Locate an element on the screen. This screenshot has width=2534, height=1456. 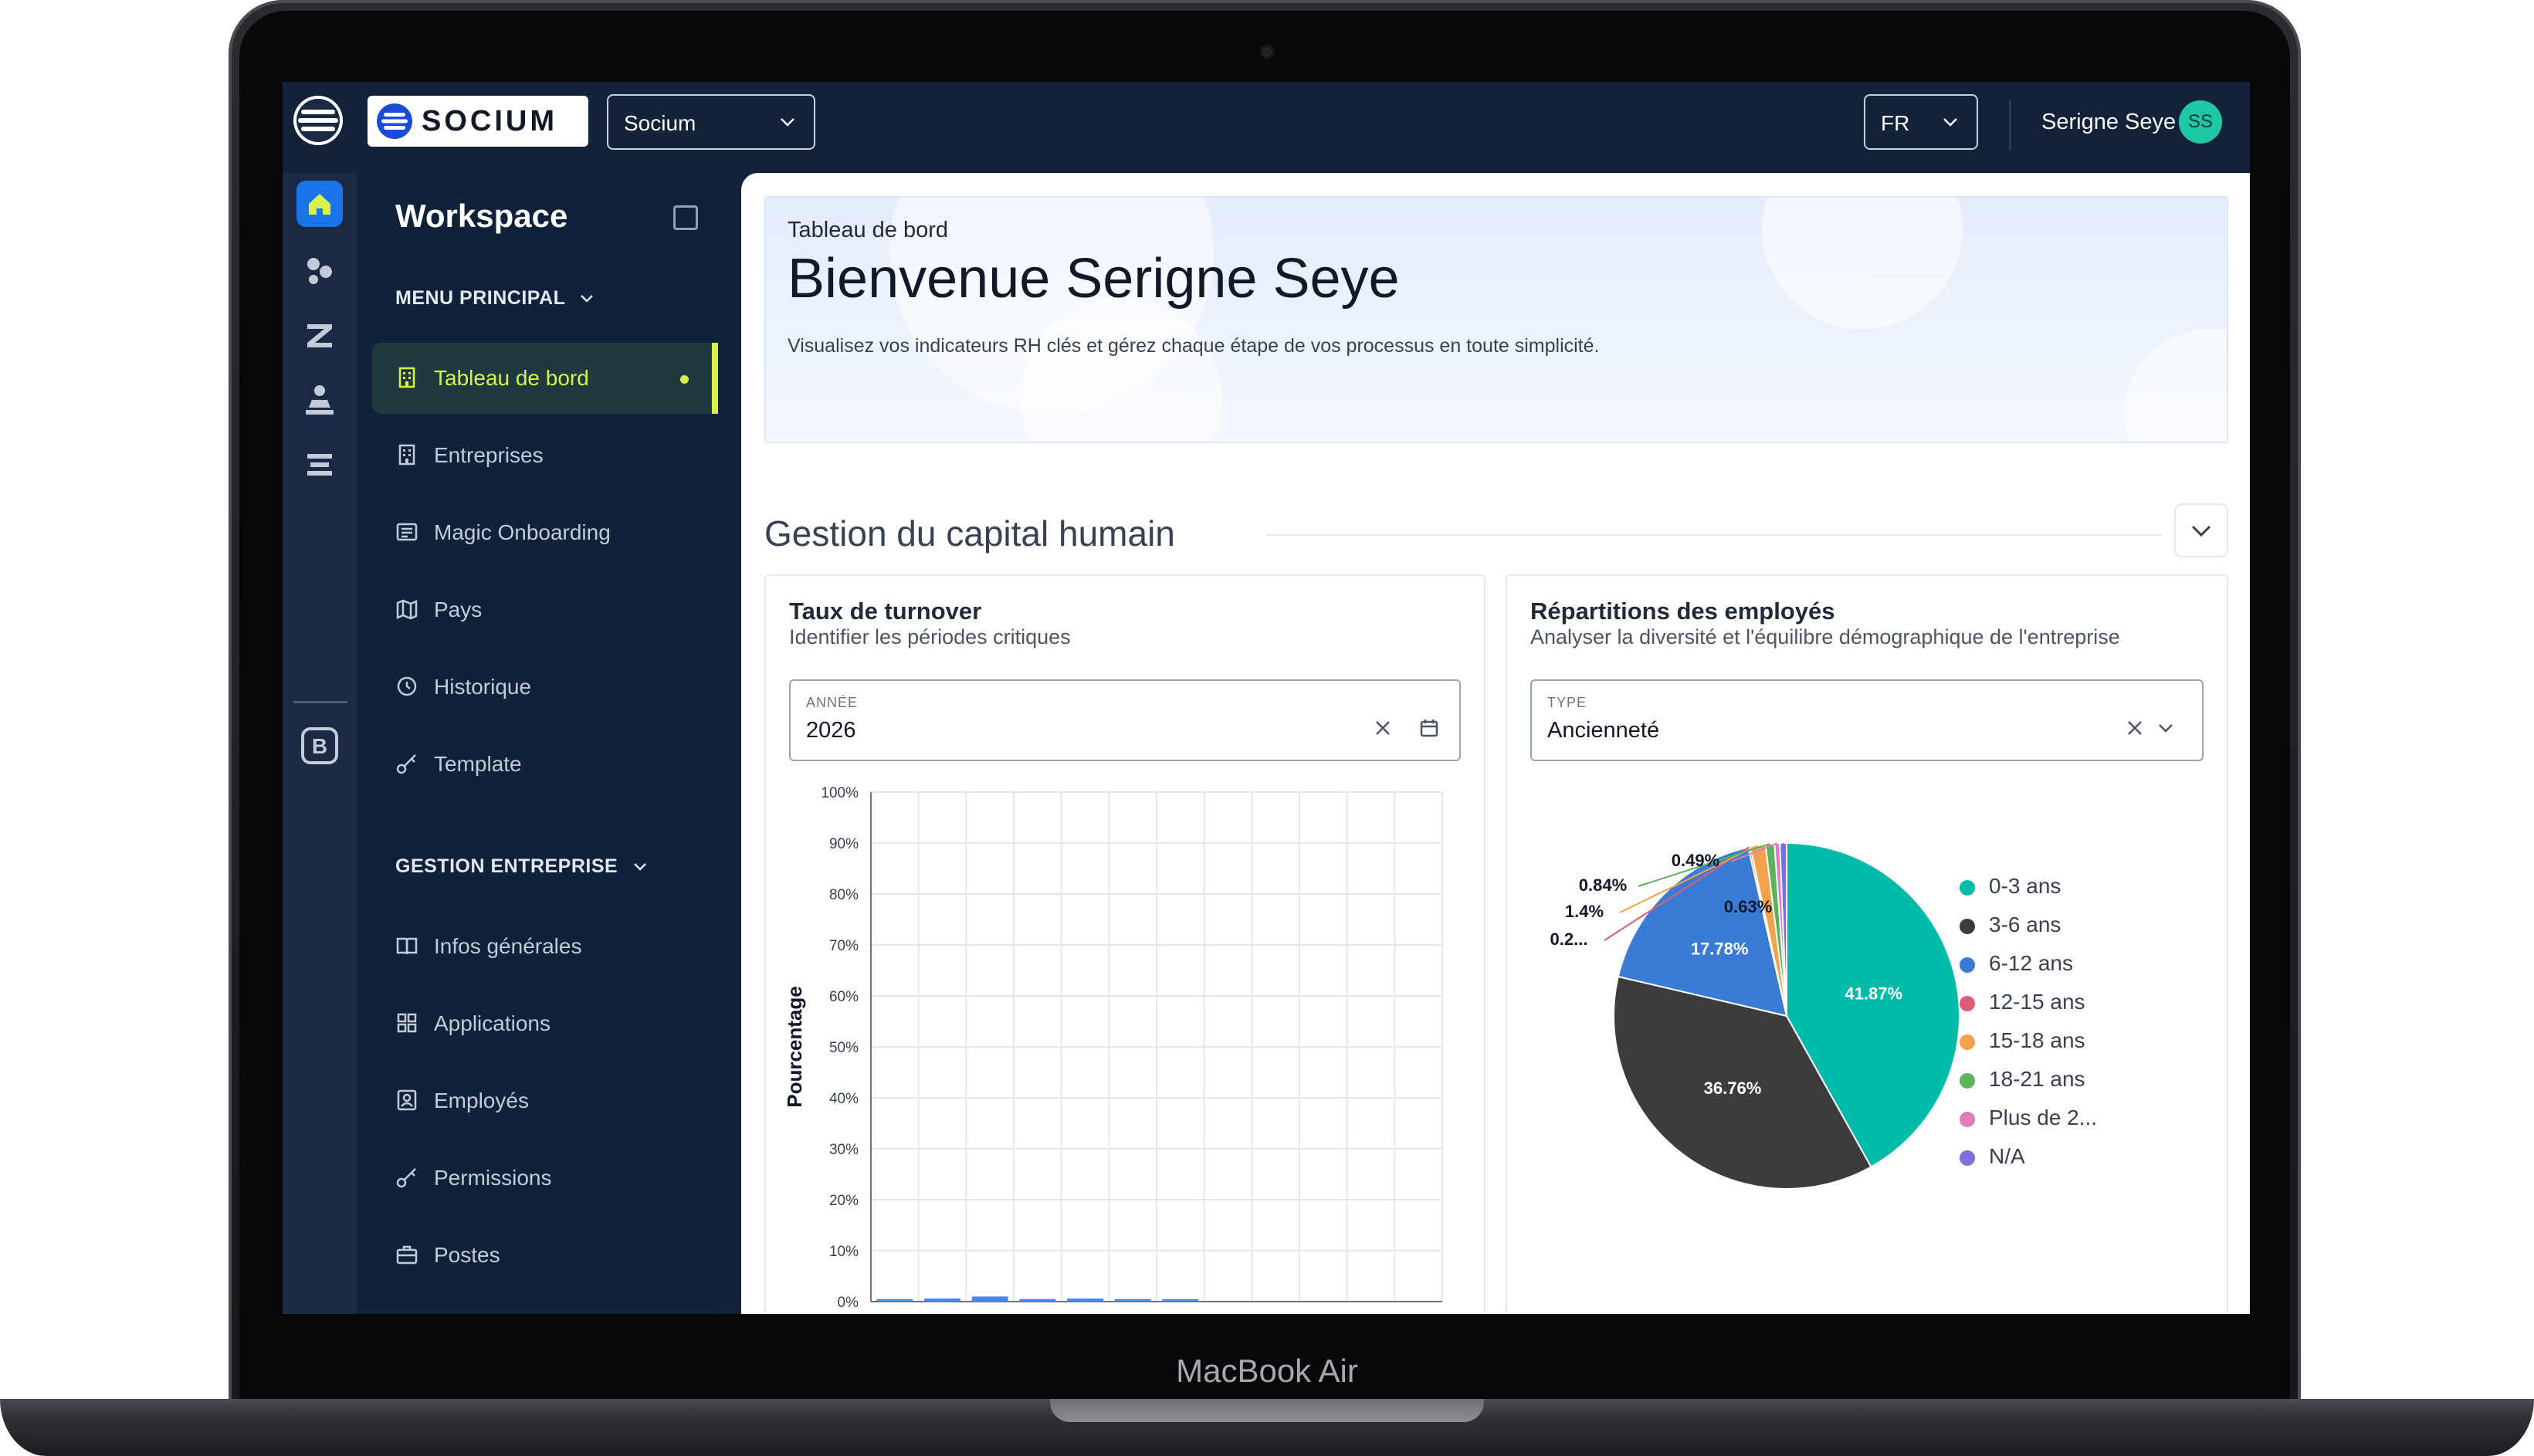
legend-item: 3-6 ans is located at coordinates (2010, 925).